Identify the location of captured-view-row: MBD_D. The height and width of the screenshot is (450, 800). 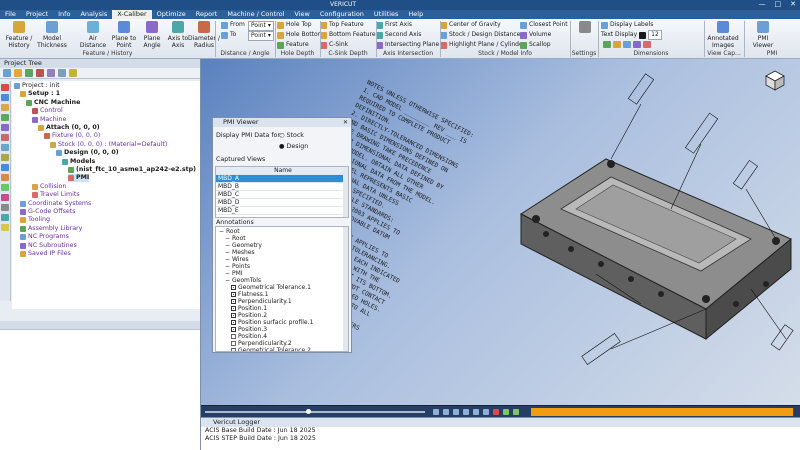
(282, 203).